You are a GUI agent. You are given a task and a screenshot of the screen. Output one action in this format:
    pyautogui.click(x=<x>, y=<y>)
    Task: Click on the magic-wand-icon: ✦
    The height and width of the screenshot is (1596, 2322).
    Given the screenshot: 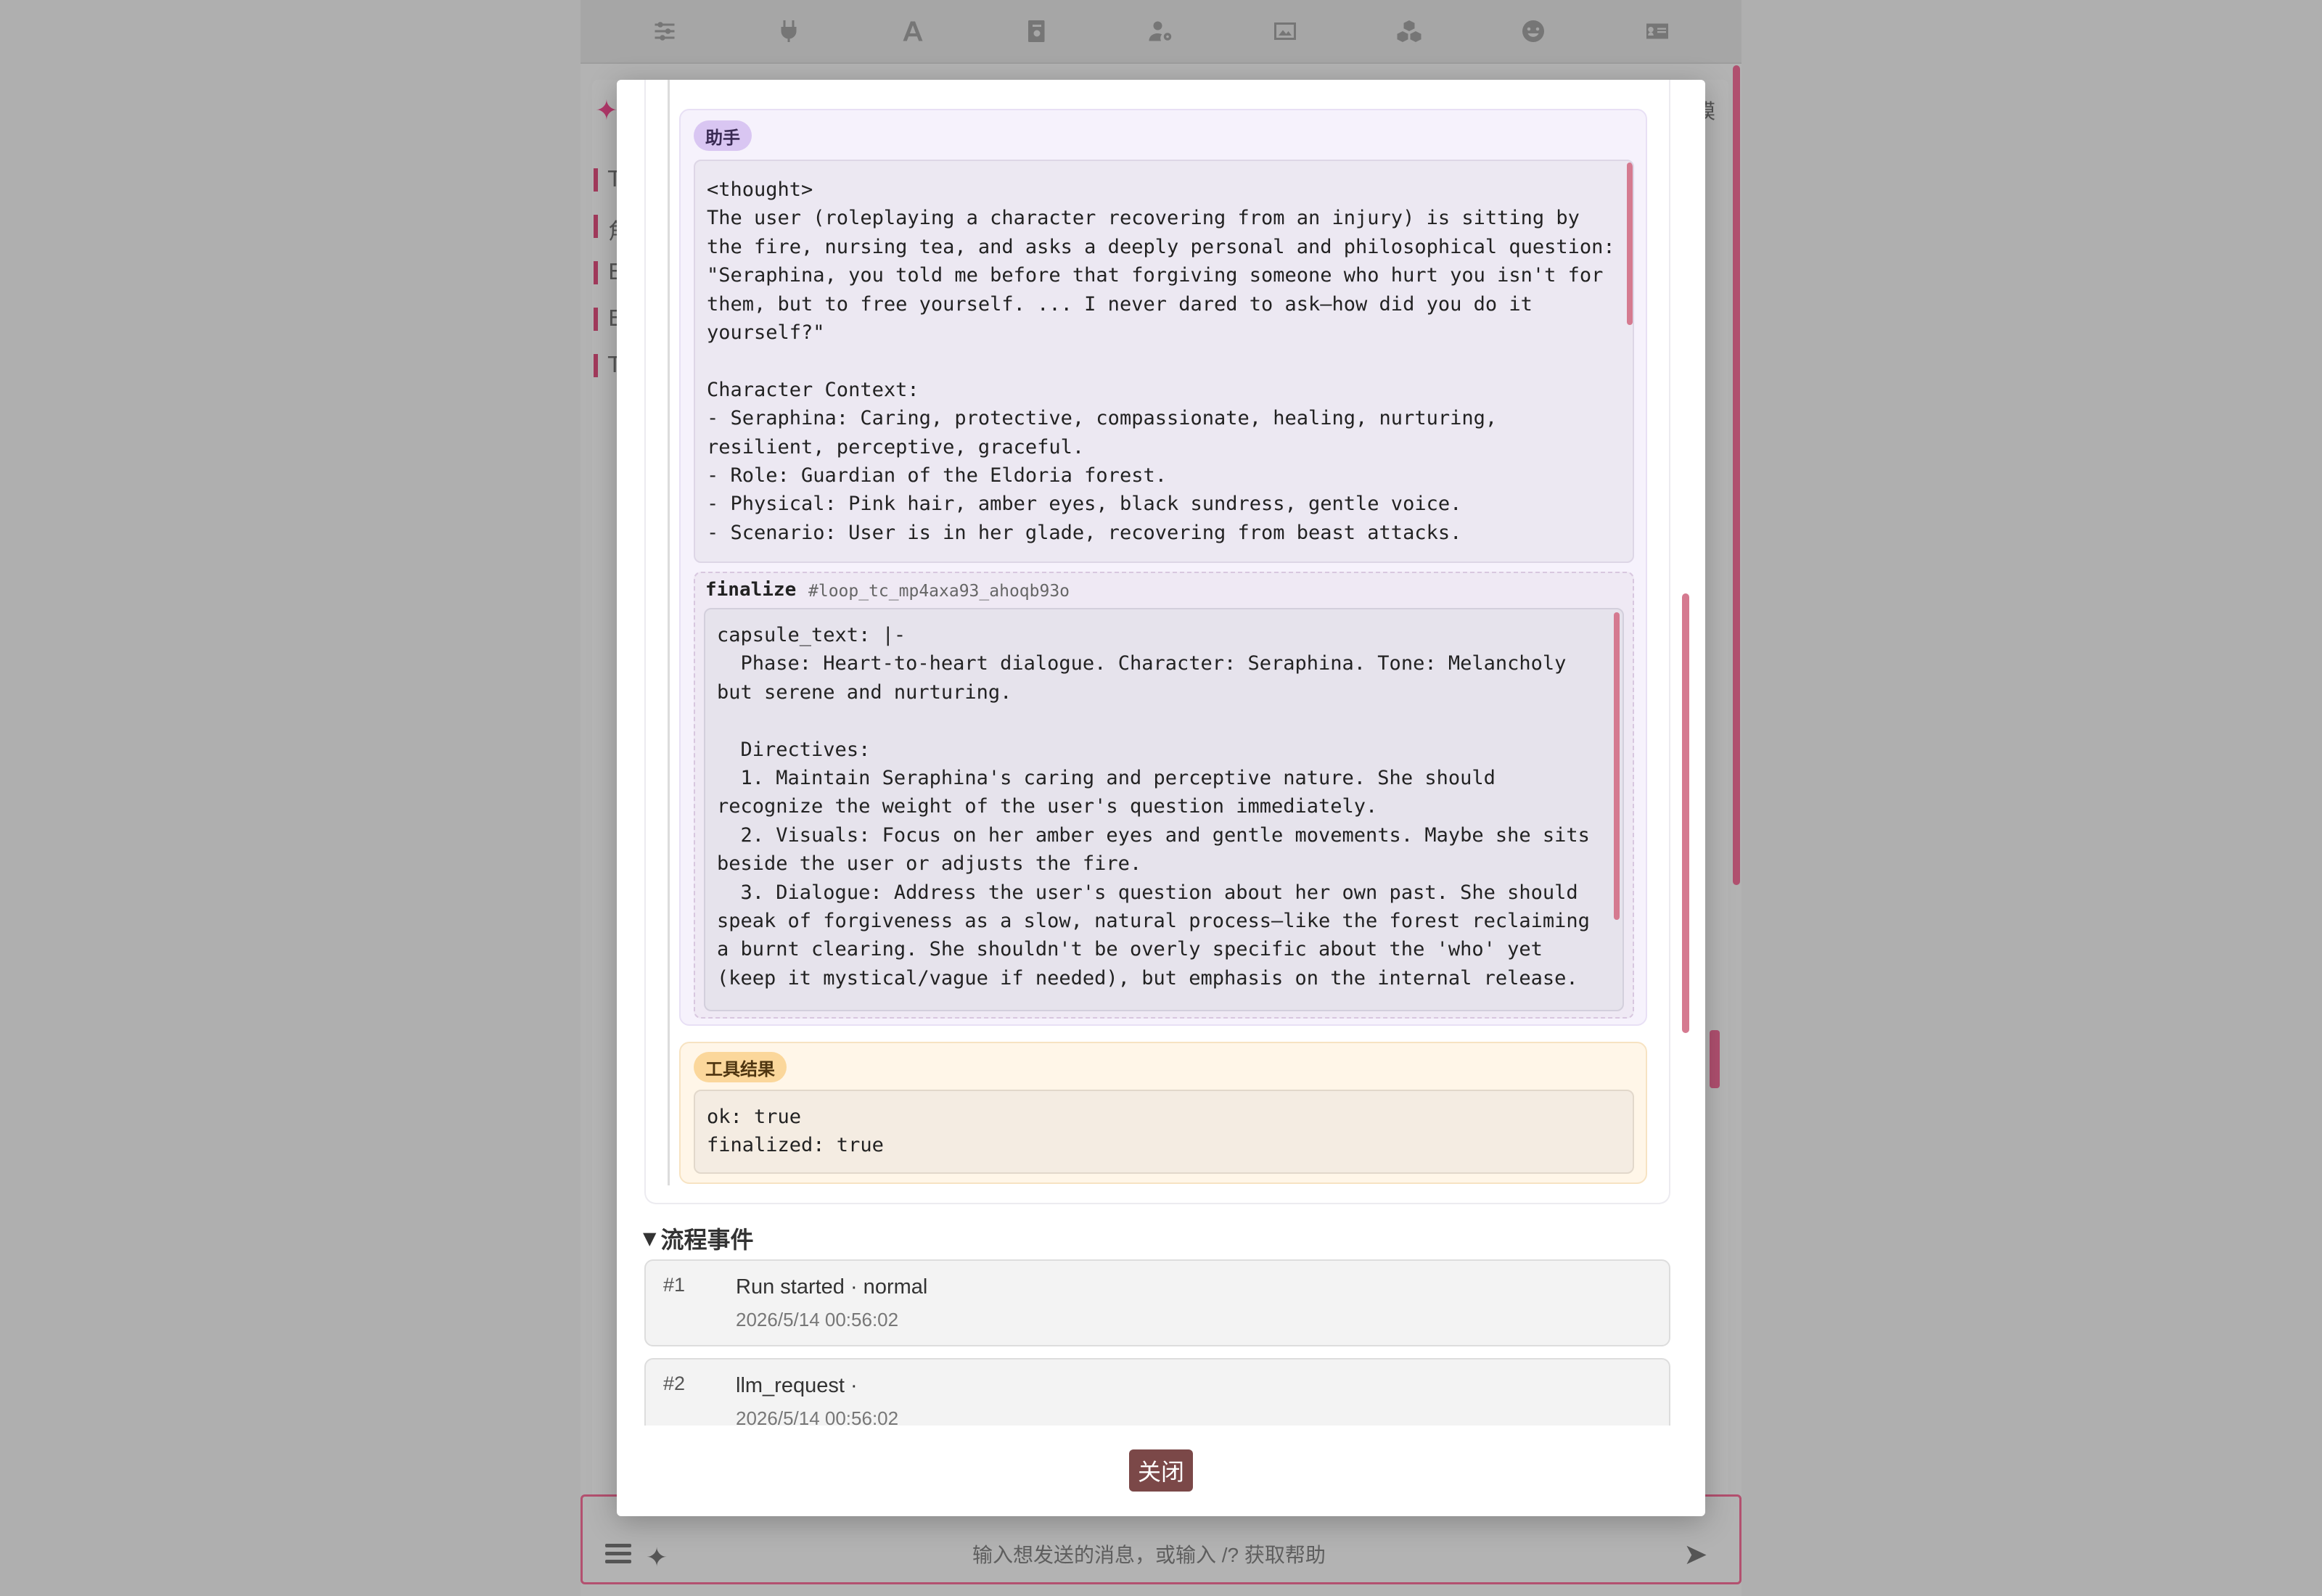 What is the action you would take?
    pyautogui.click(x=657, y=1557)
    